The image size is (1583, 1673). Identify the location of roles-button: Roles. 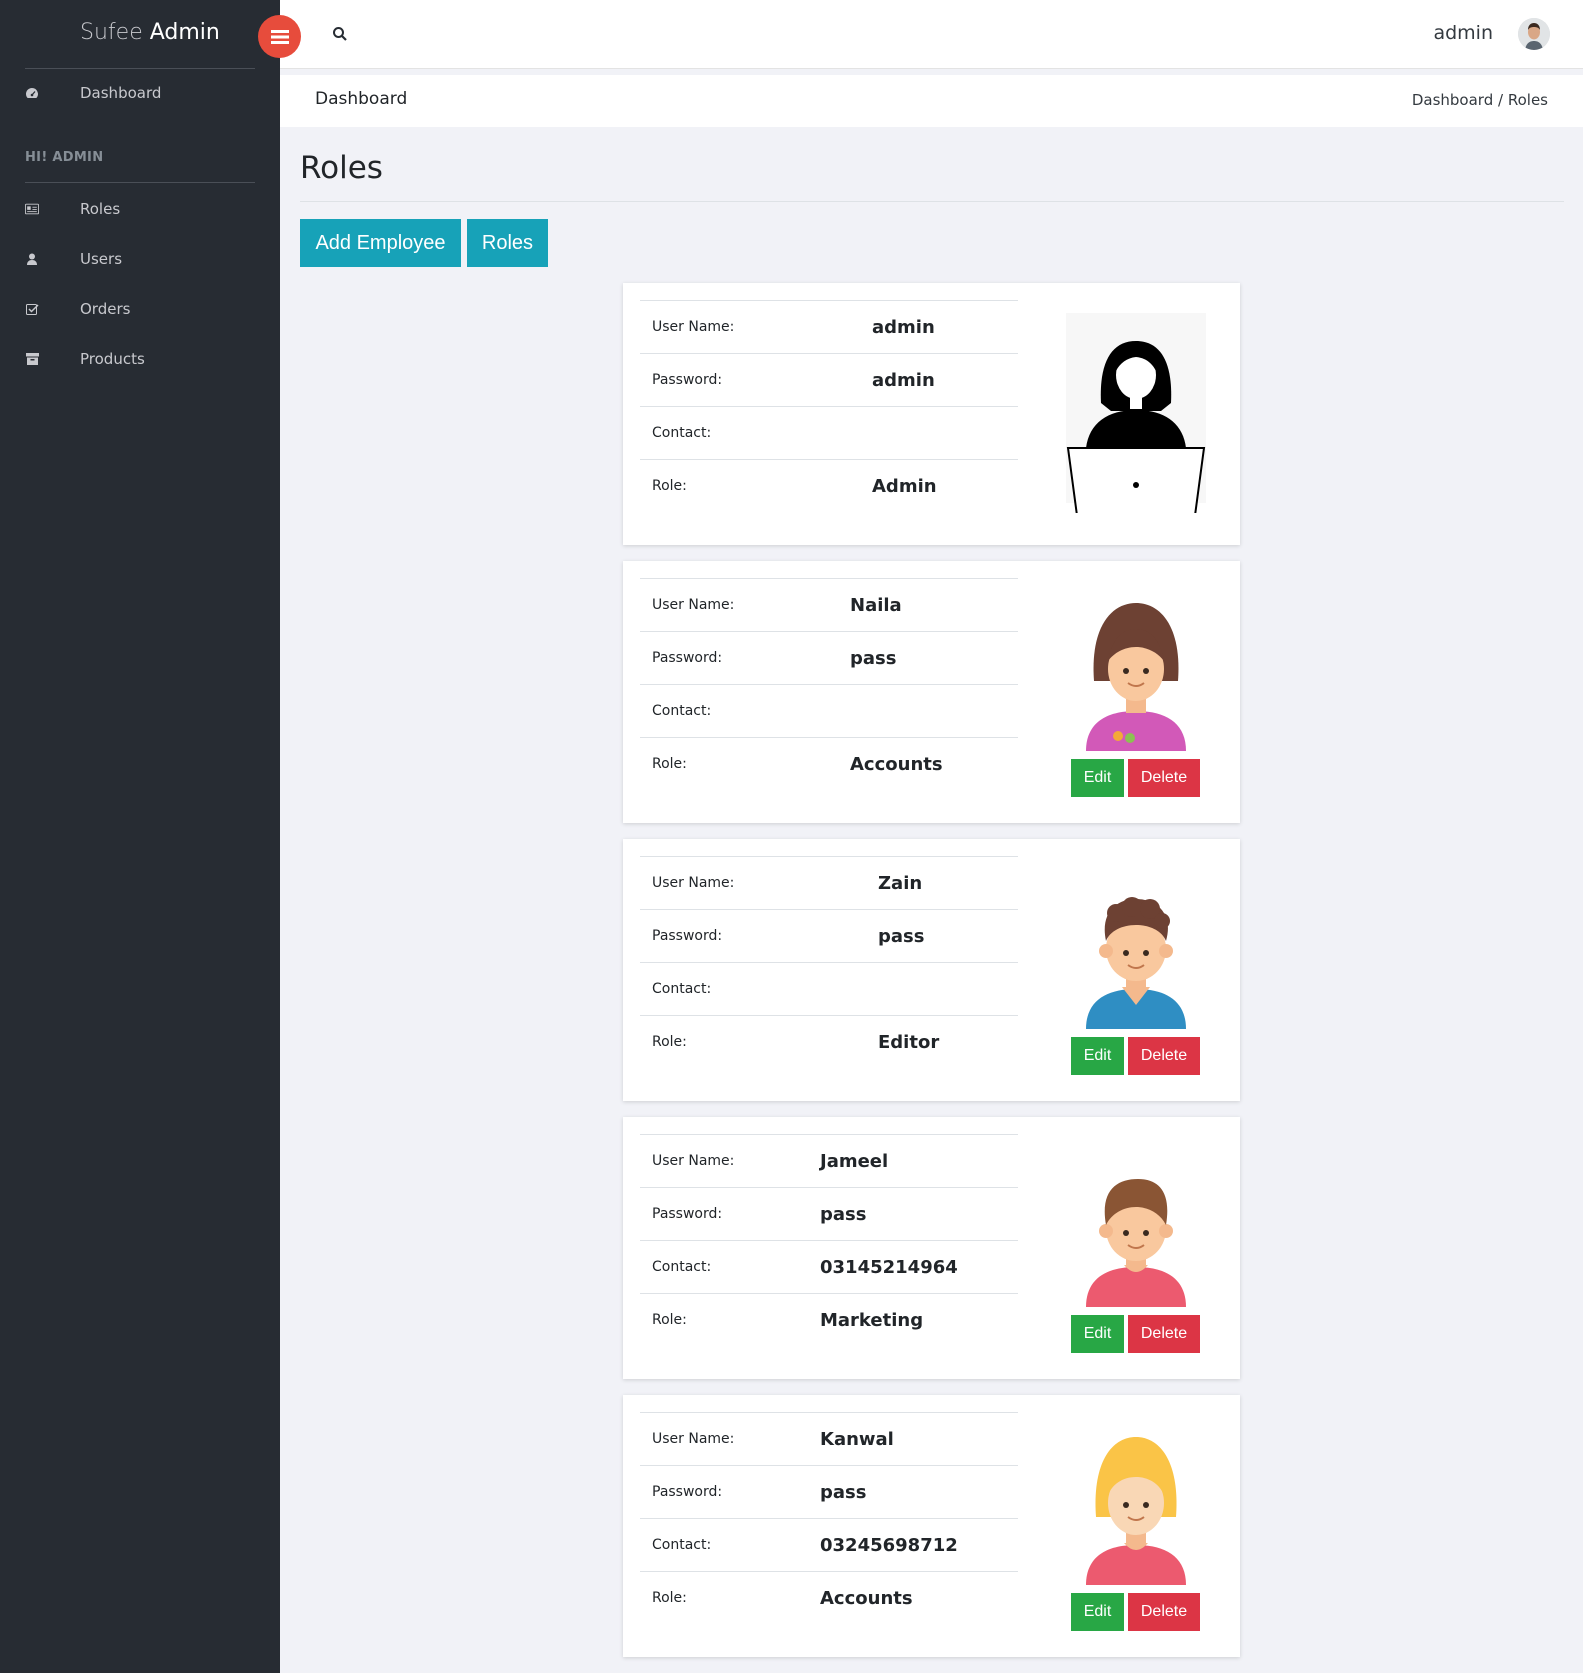
(507, 243).